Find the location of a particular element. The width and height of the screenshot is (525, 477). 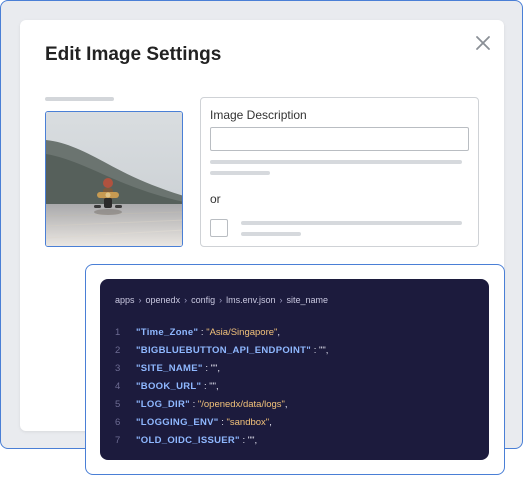

breadcrumb-item-file: lms.env.json is located at coordinates (250, 300).